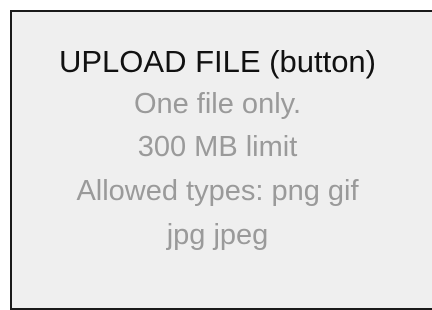 This screenshot has height=310, width=432. What do you see at coordinates (217, 191) in the screenshot?
I see `allowed-types-text: Allowed types: png gif` at bounding box center [217, 191].